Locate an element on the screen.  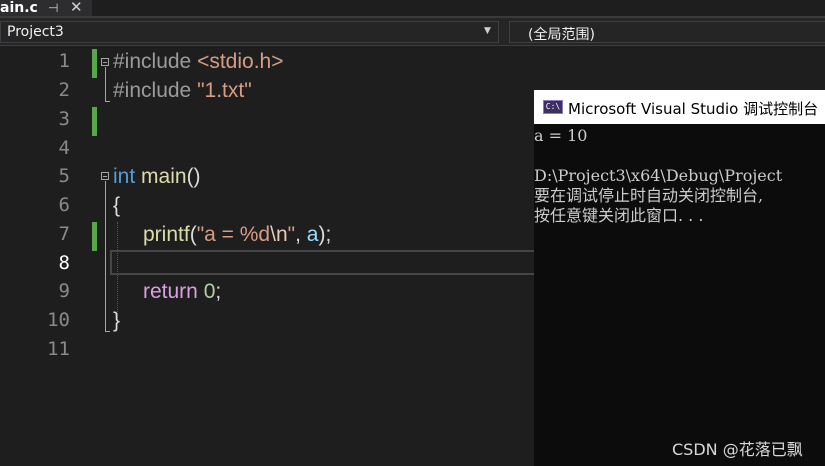
line-number: 3 is located at coordinates (64, 119).